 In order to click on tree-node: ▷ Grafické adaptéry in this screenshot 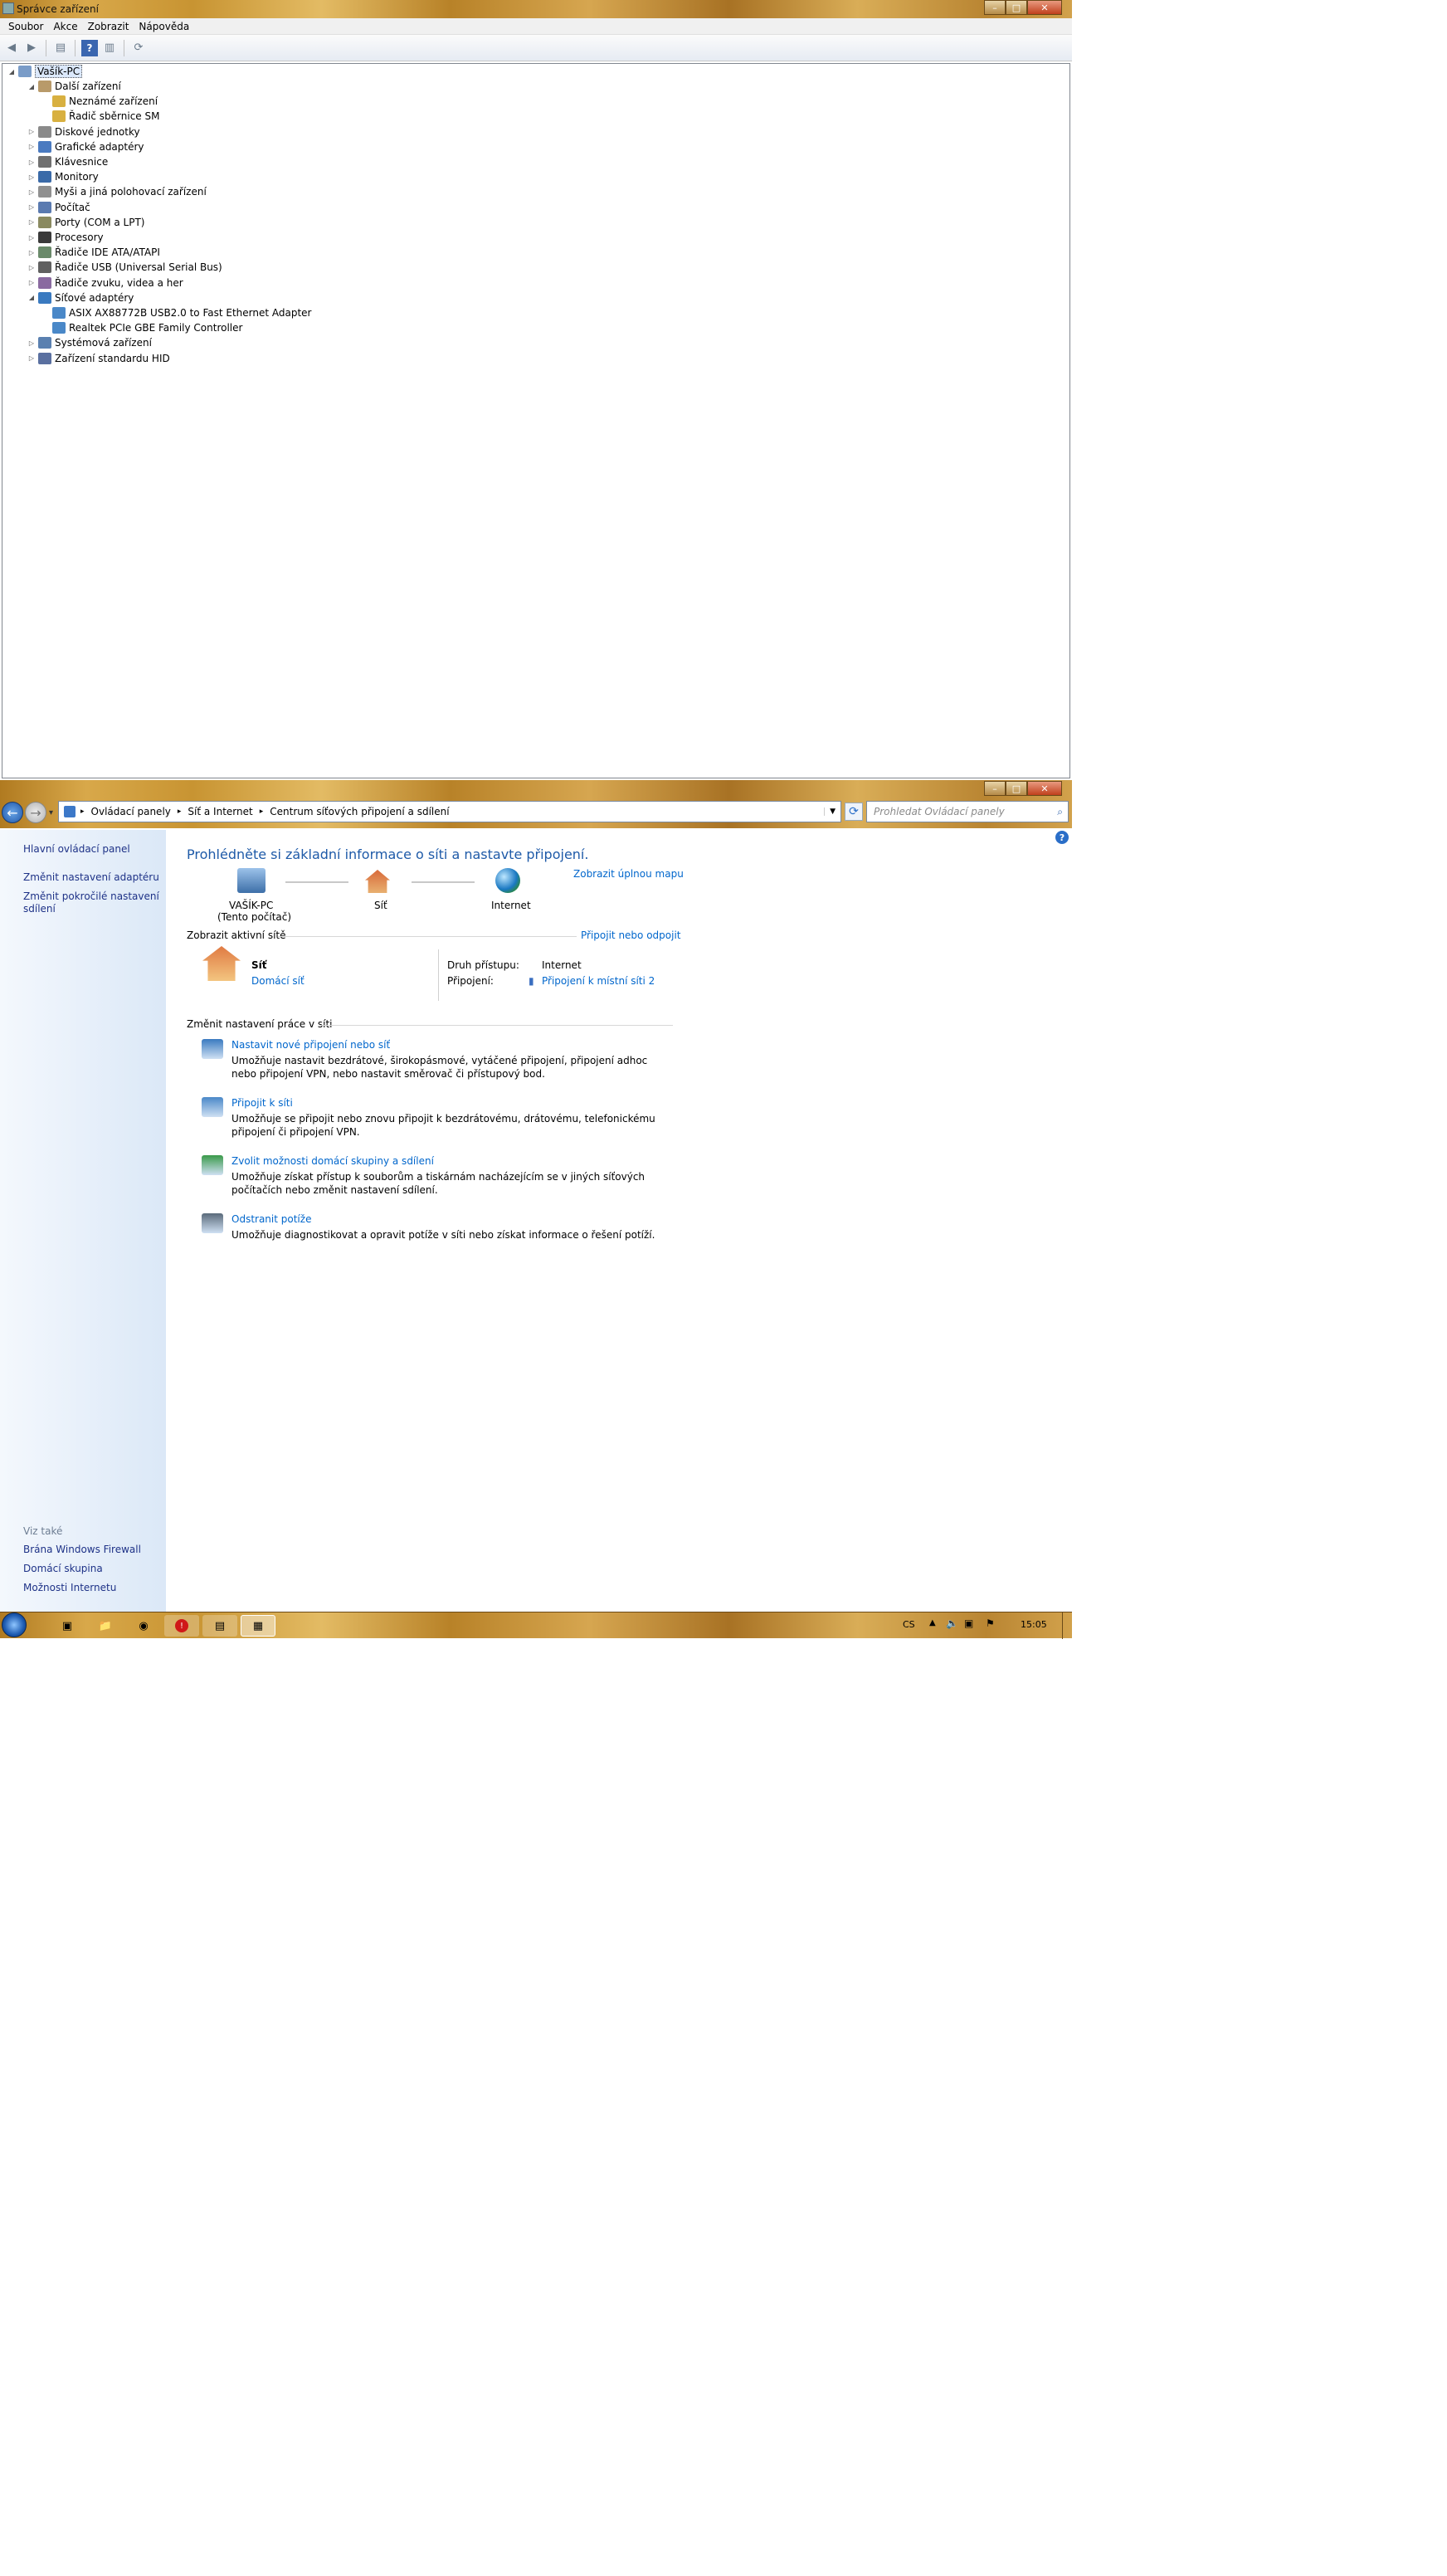, I will do `click(85, 147)`.